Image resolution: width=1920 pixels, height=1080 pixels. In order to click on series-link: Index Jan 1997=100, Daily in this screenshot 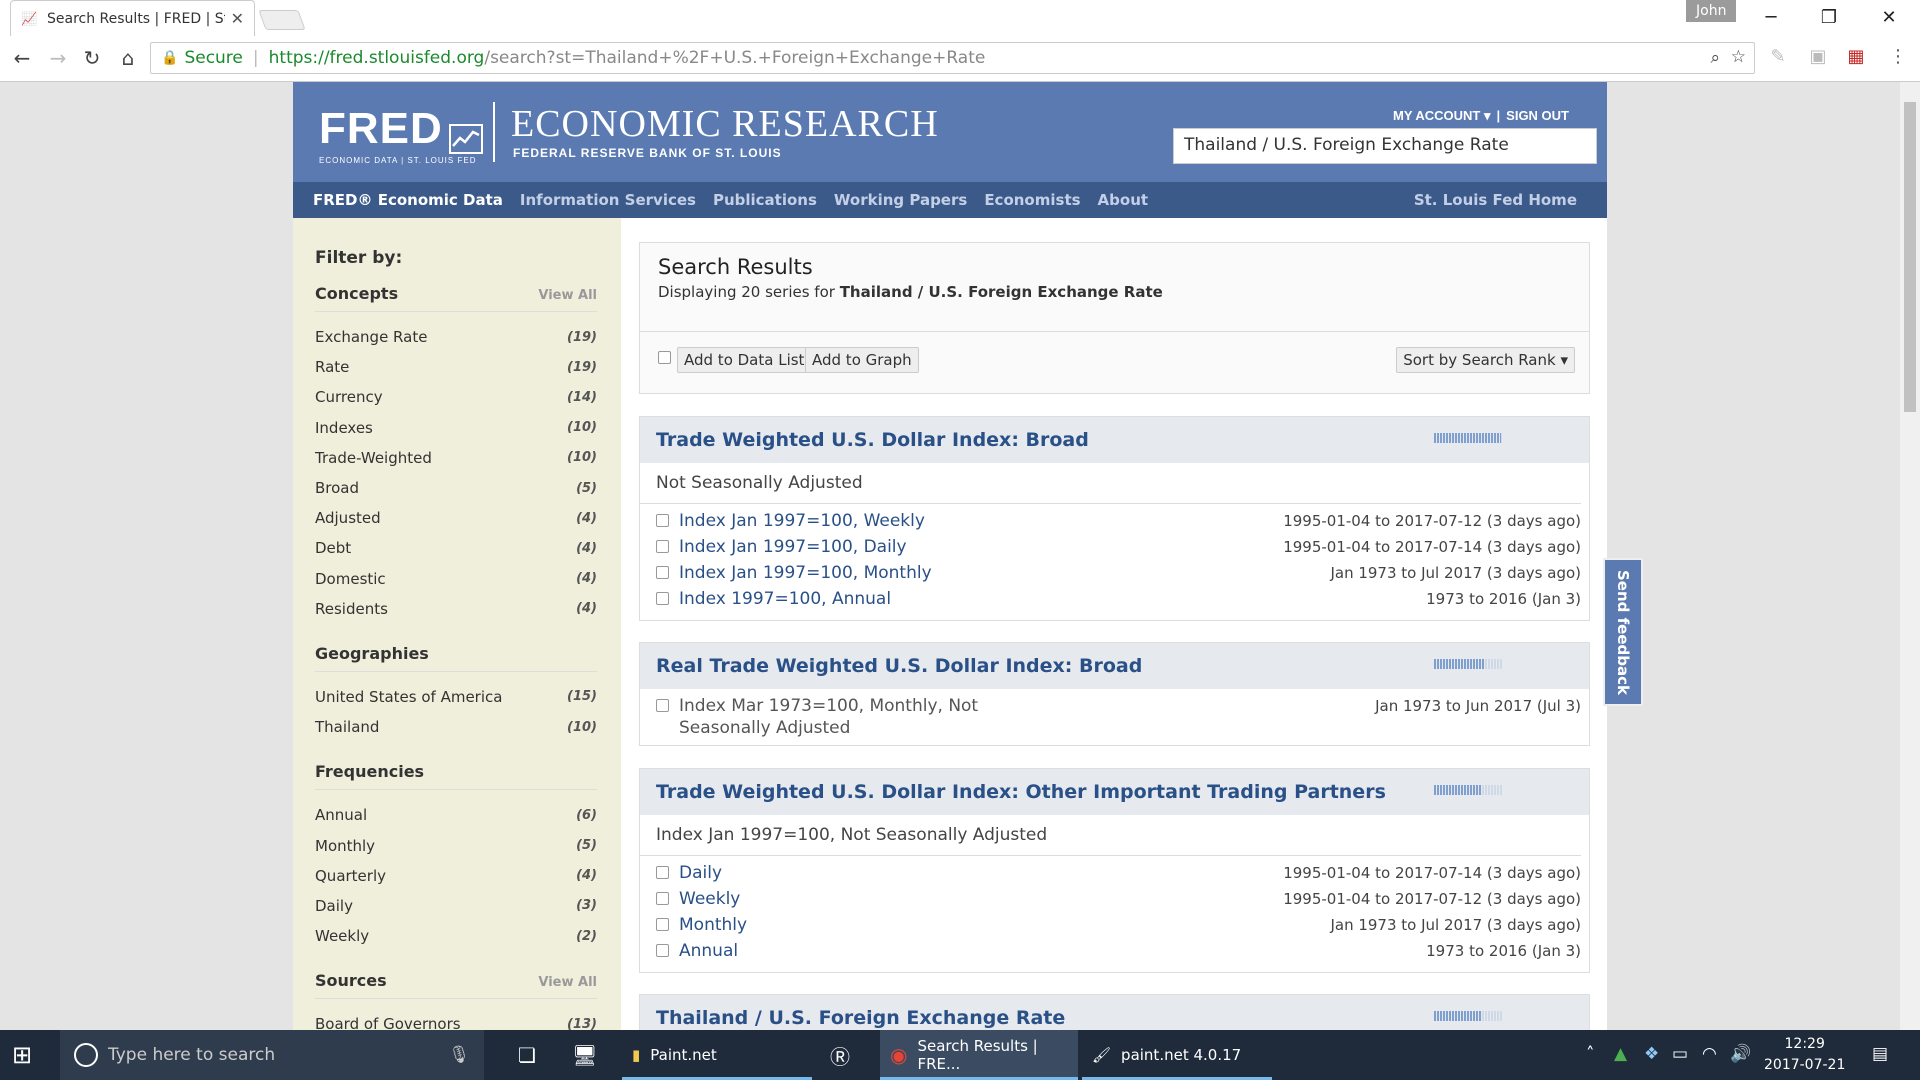, I will do `click(793, 547)`.